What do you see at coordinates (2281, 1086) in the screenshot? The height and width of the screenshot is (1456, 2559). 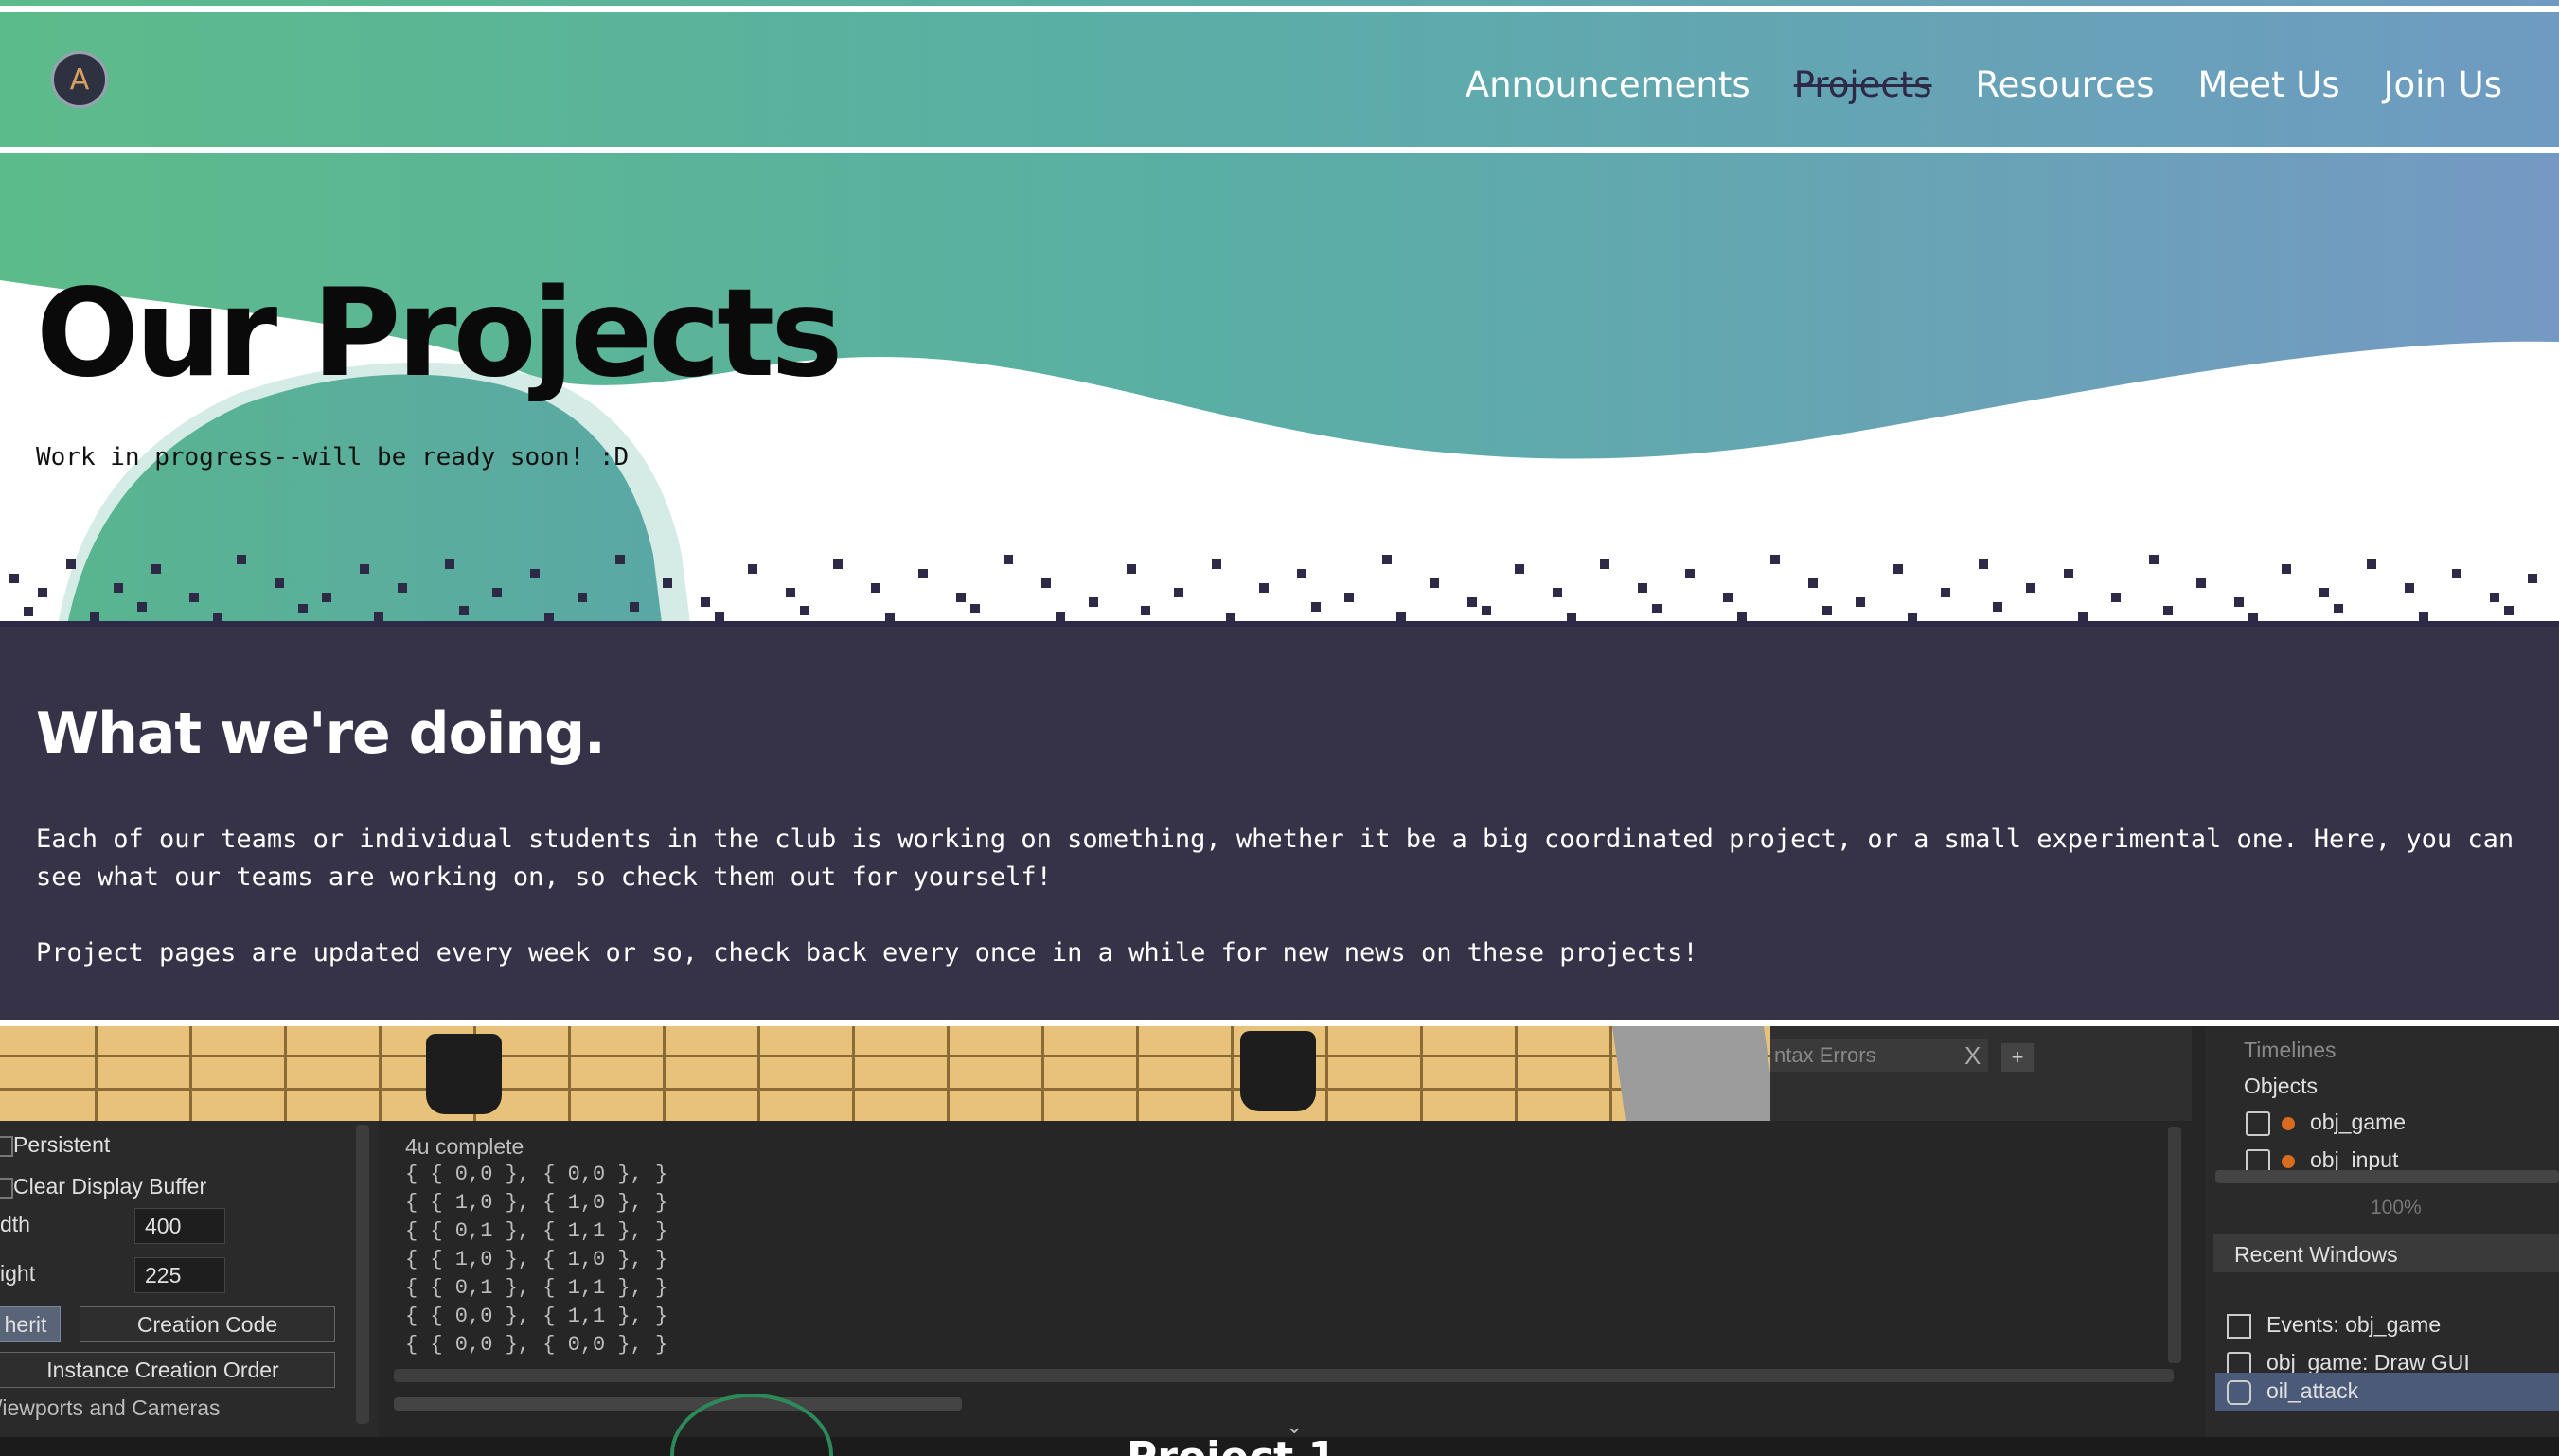 I see `tree-objects: Objects` at bounding box center [2281, 1086].